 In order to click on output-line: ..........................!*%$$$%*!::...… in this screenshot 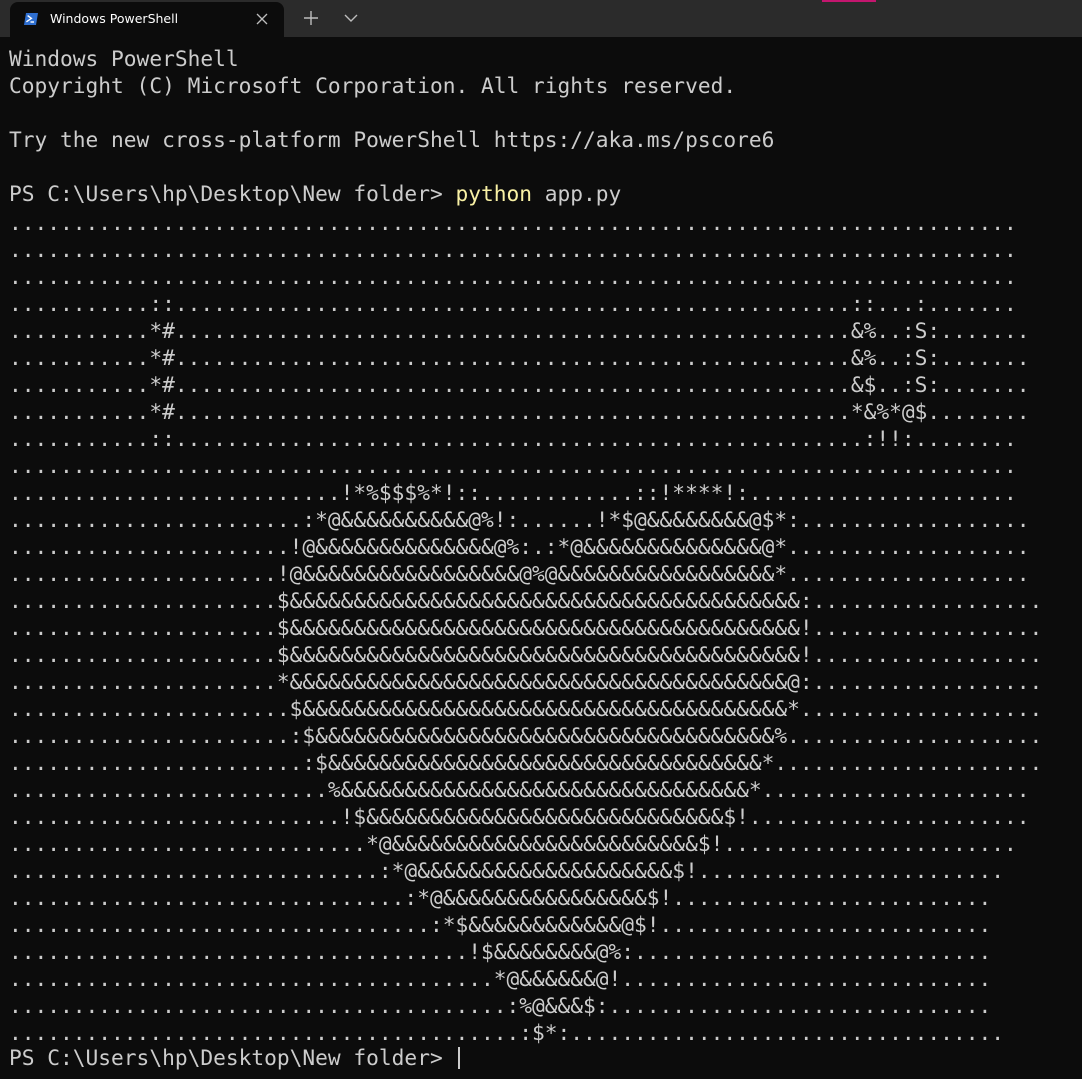, I will do `click(513, 492)`.